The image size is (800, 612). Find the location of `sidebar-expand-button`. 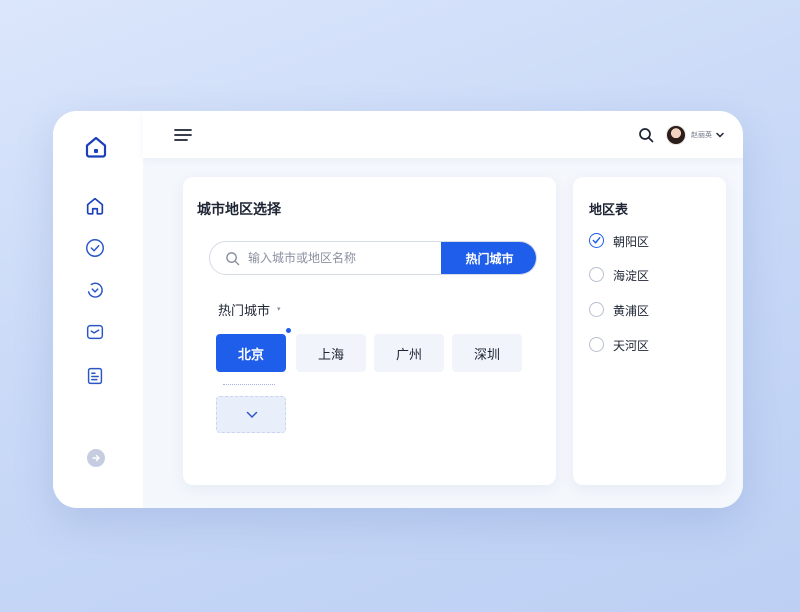

sidebar-expand-button is located at coordinates (96, 458).